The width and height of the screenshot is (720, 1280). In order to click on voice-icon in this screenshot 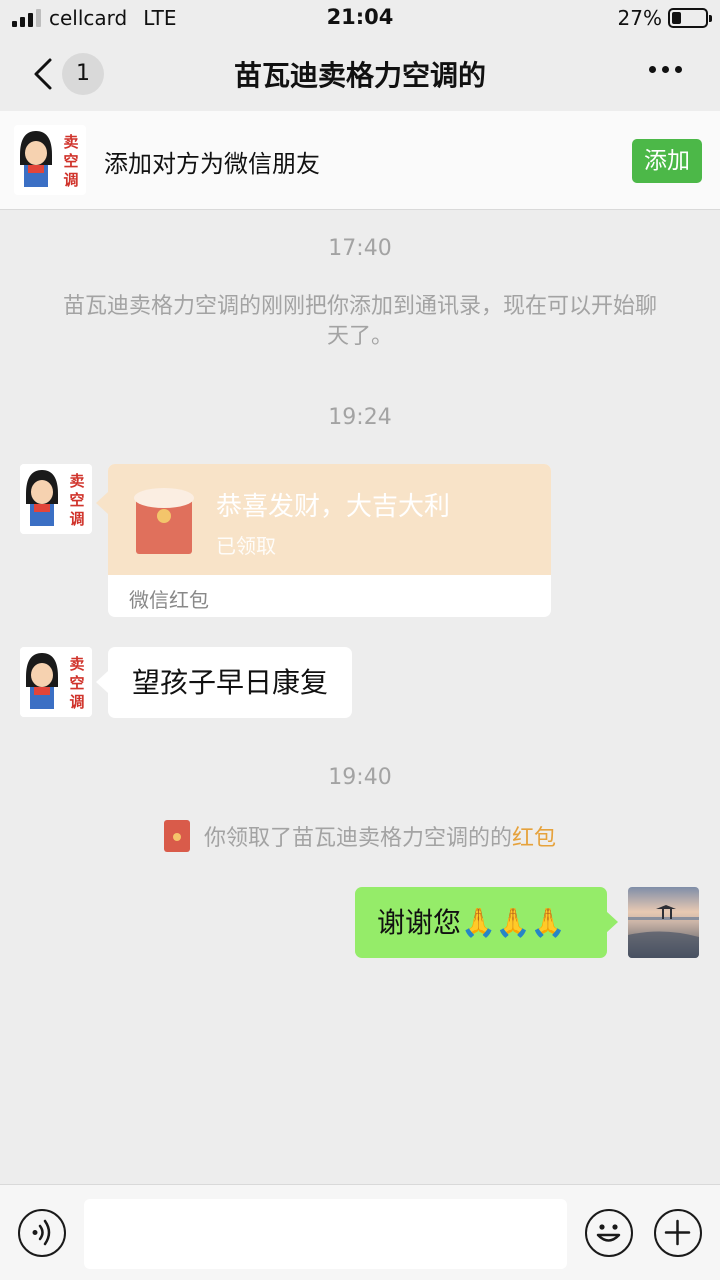, I will do `click(41, 1232)`.